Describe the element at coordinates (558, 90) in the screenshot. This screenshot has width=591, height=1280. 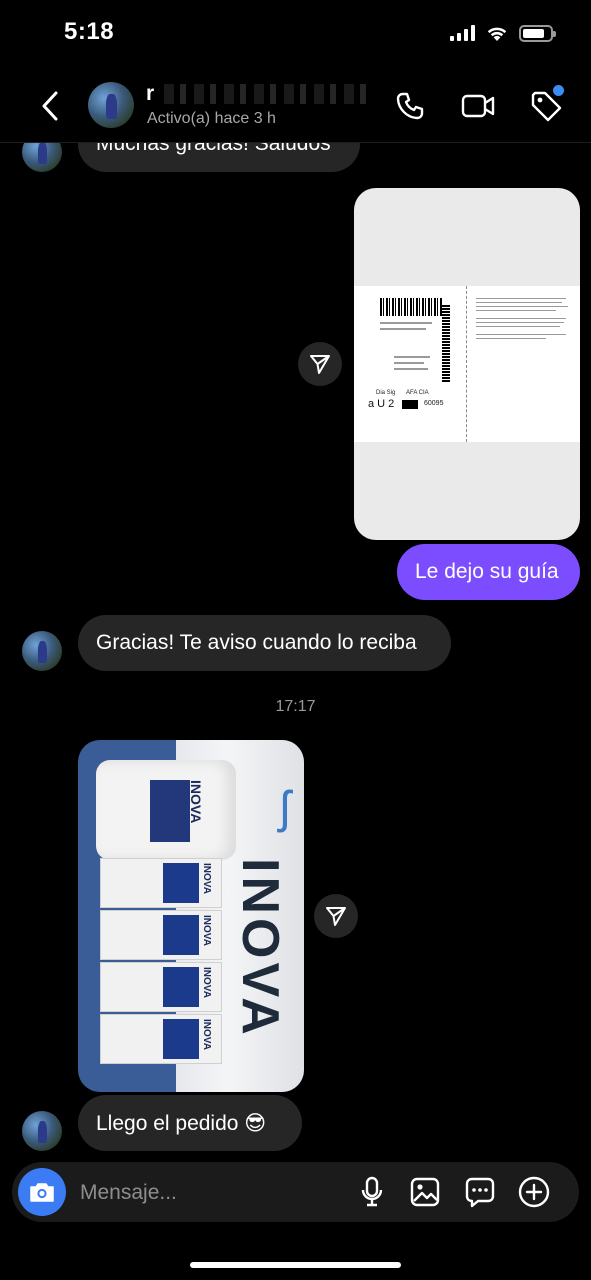
I see `notification-dot` at that location.